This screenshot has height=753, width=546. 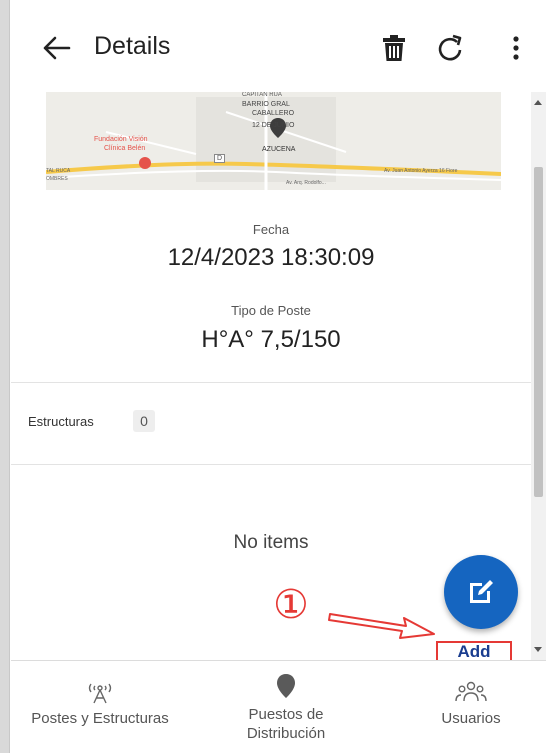 I want to click on map-label: TAL RUCA, so click(x=58, y=171).